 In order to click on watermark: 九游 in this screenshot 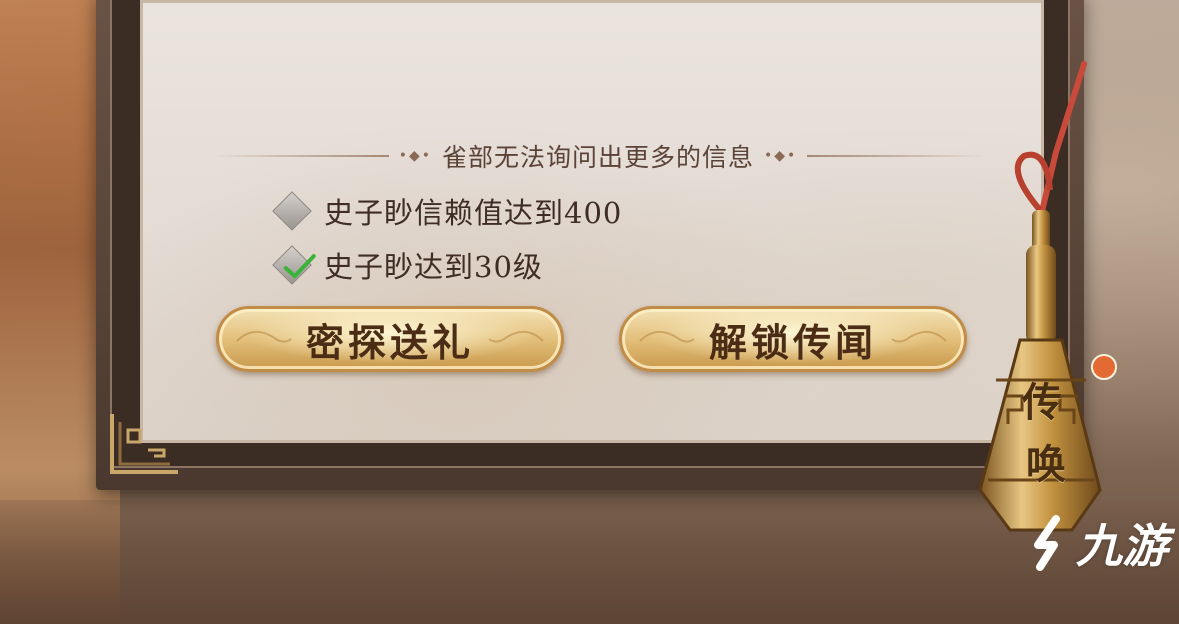, I will do `click(1099, 543)`.